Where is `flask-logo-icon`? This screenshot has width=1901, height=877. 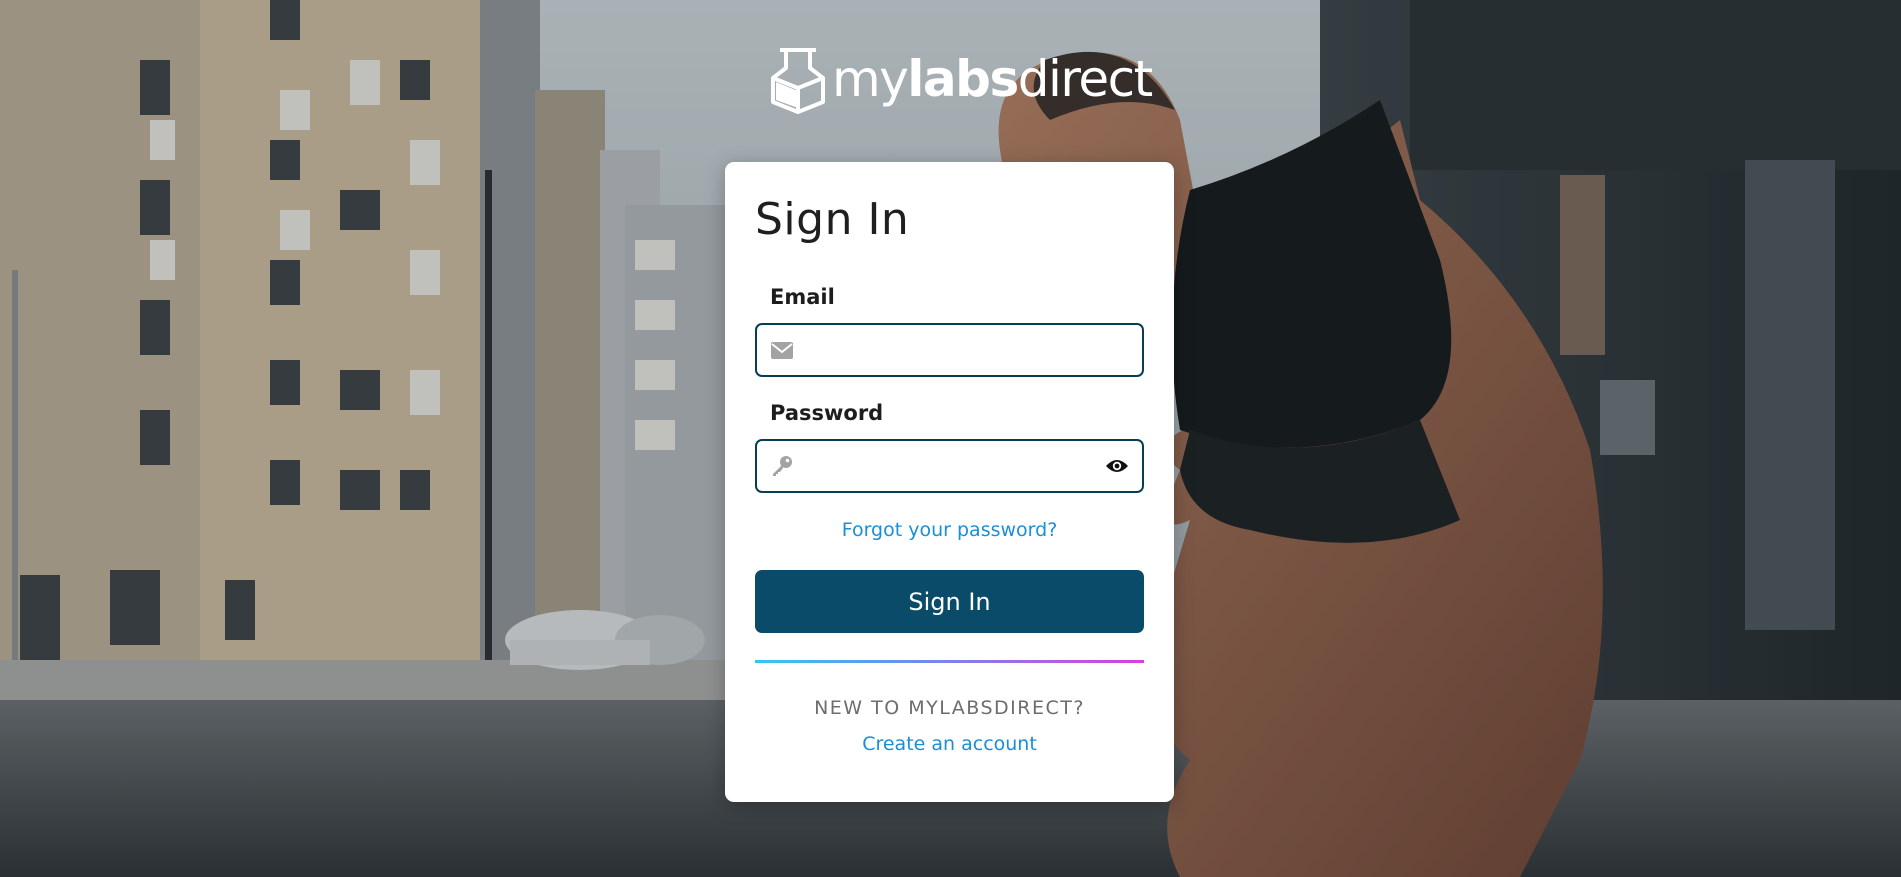 flask-logo-icon is located at coordinates (798, 81).